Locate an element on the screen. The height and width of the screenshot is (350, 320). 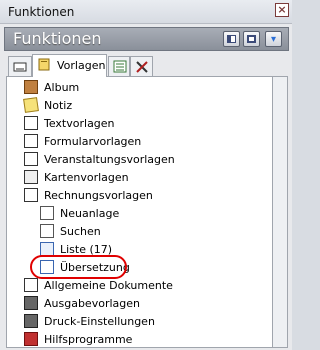
note-icon is located at coordinates (31, 105).